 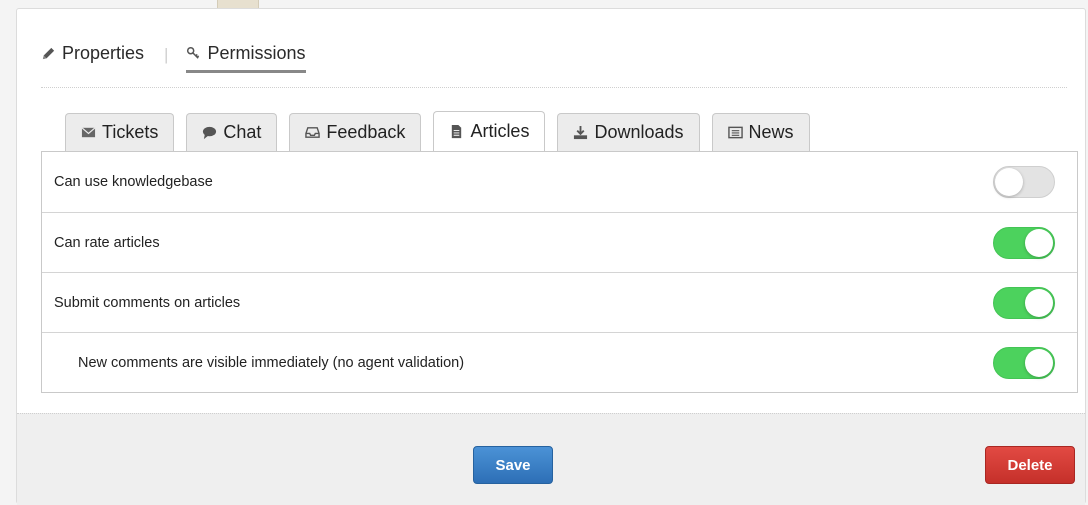 What do you see at coordinates (88, 132) in the screenshot?
I see `envelope-icon` at bounding box center [88, 132].